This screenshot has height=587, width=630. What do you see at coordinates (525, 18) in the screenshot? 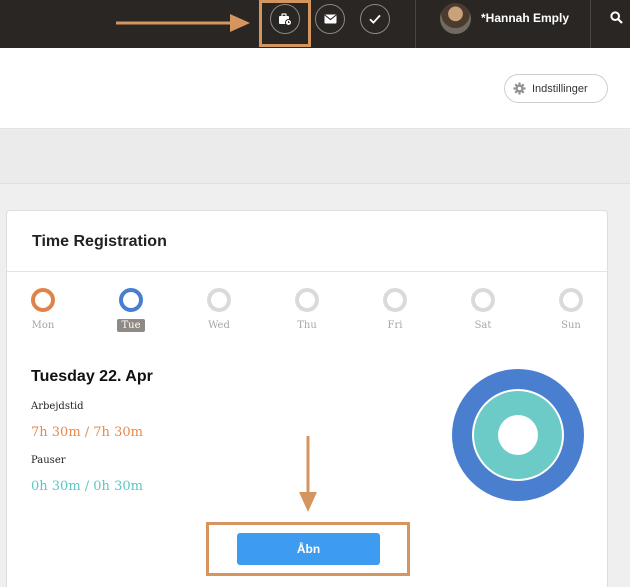
I see `user-name: *Hannah Emply` at bounding box center [525, 18].